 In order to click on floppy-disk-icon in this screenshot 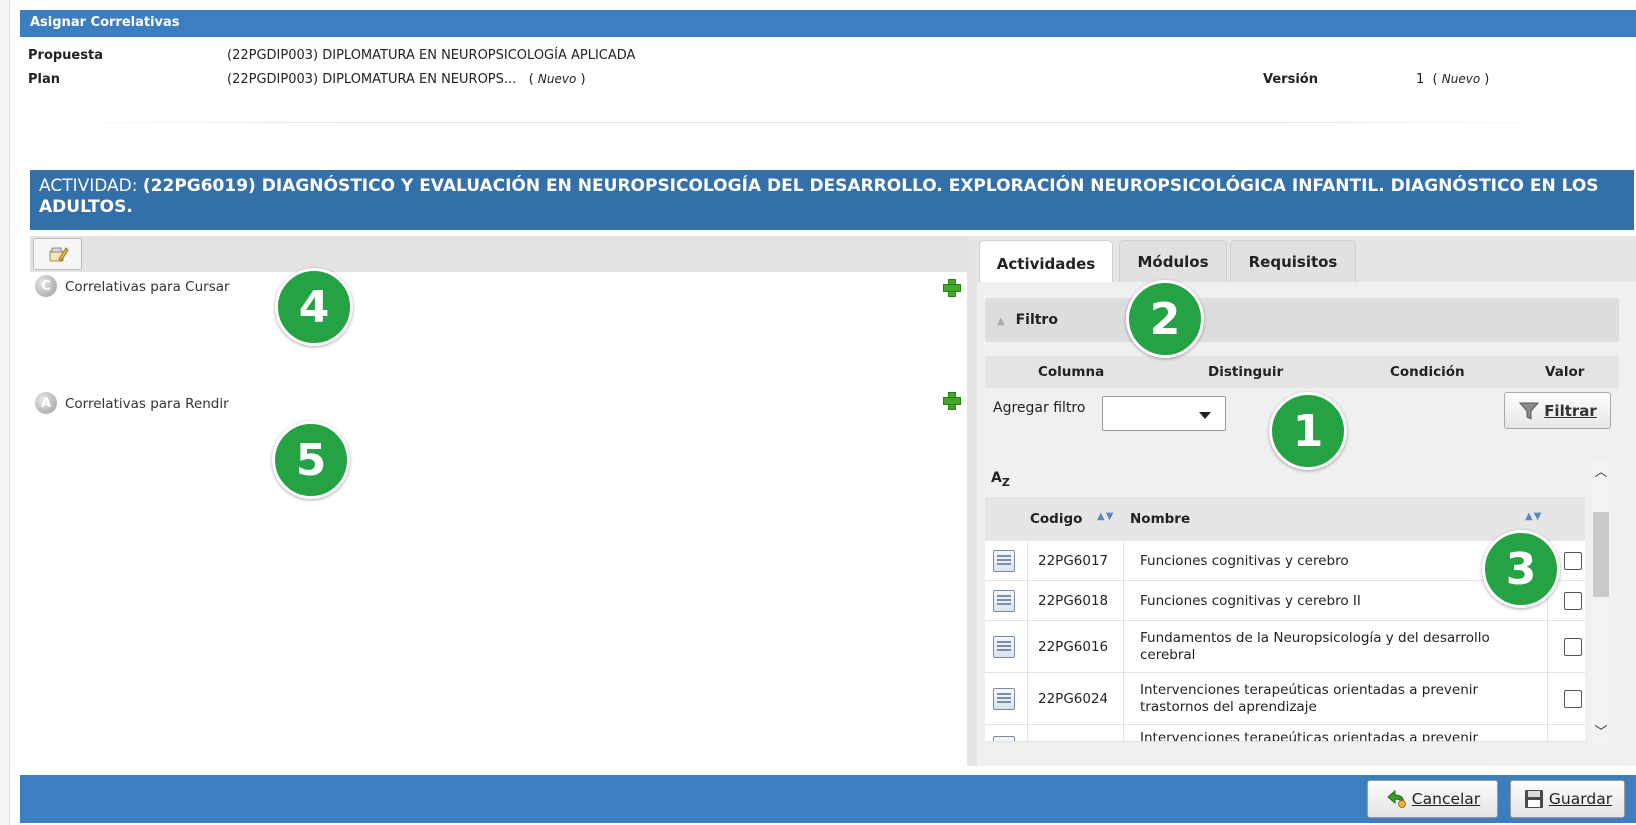, I will do `click(1533, 799)`.